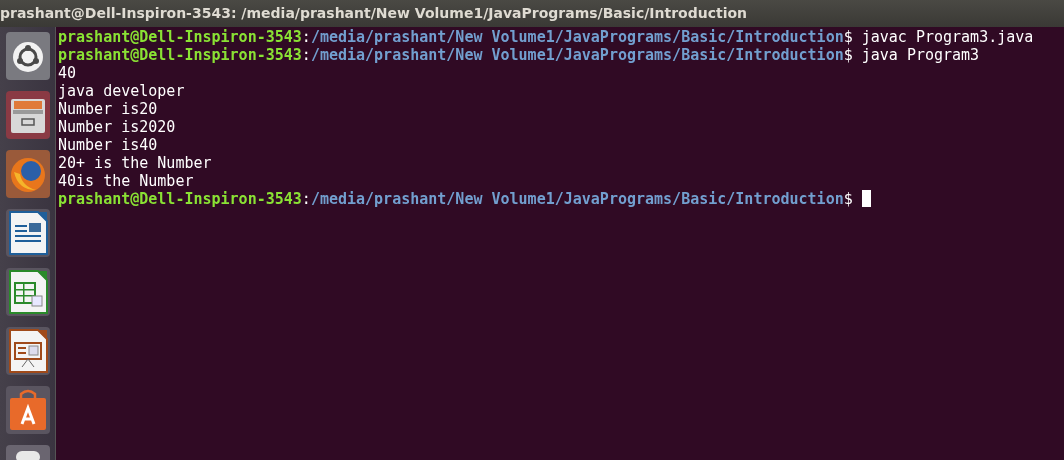 The width and height of the screenshot is (1064, 460). Describe the element at coordinates (135, 163) in the screenshot. I see `output-line: 20+ is the Number` at that location.